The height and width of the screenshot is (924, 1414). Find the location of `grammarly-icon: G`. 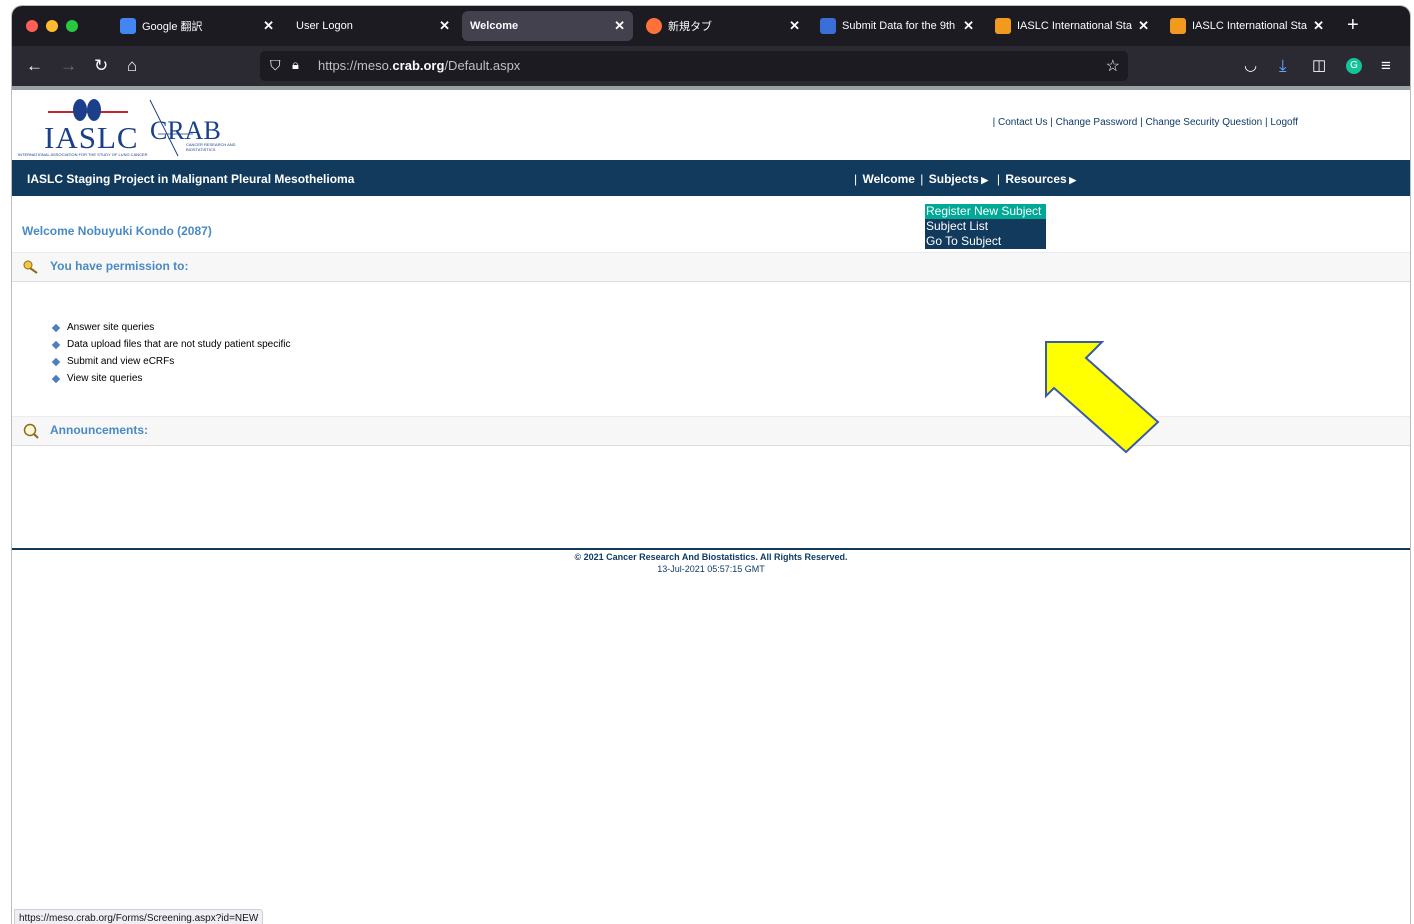

grammarly-icon: G is located at coordinates (1354, 66).